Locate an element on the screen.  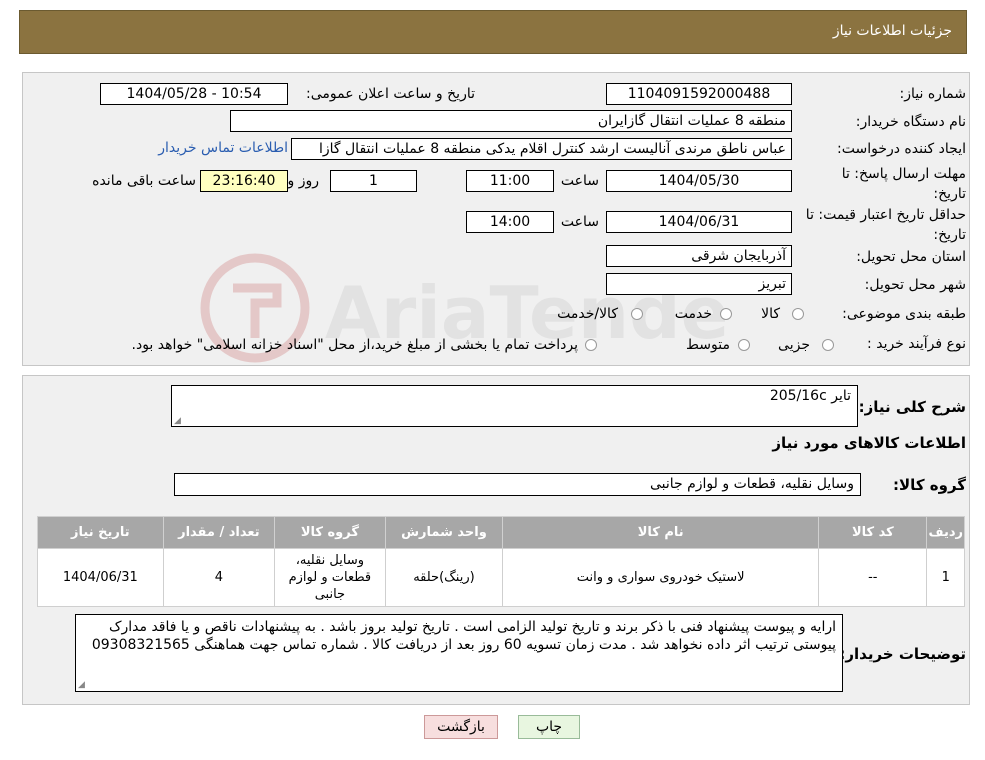
days-remaining-field: 1 is located at coordinates (373, 181).